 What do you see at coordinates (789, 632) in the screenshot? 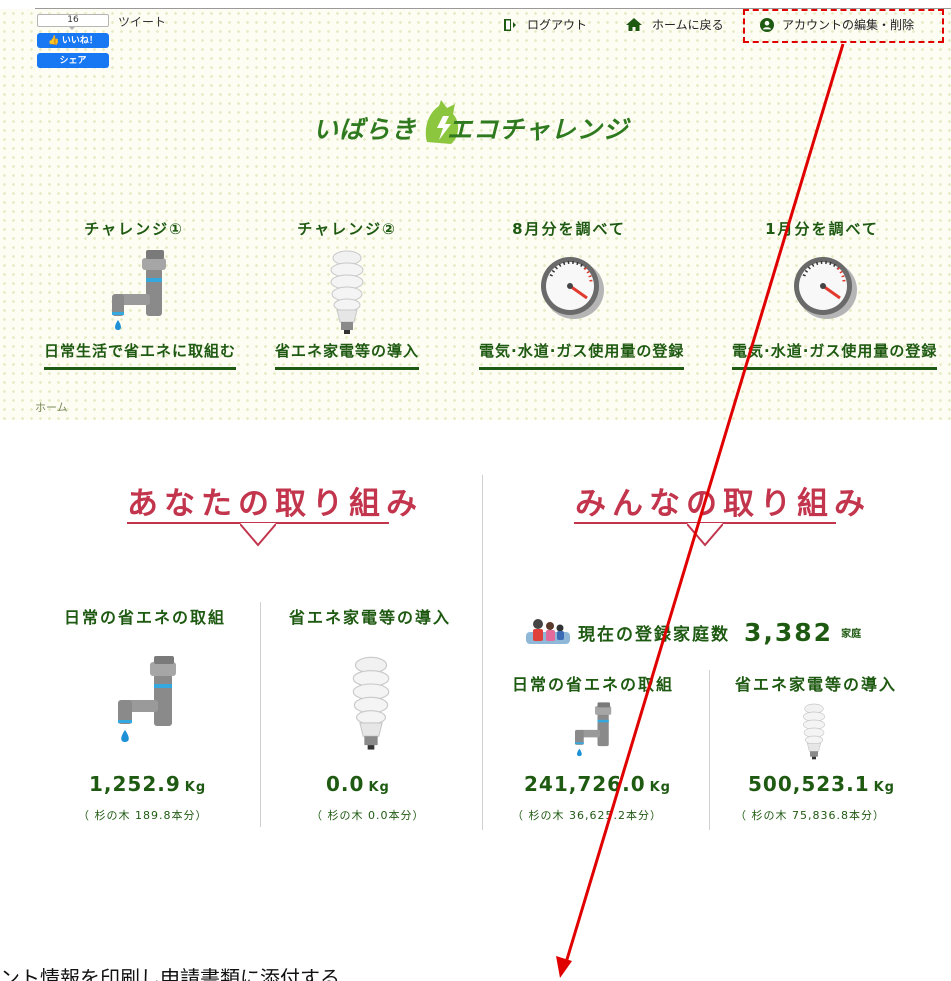
I see `households-count: 3,382` at bounding box center [789, 632].